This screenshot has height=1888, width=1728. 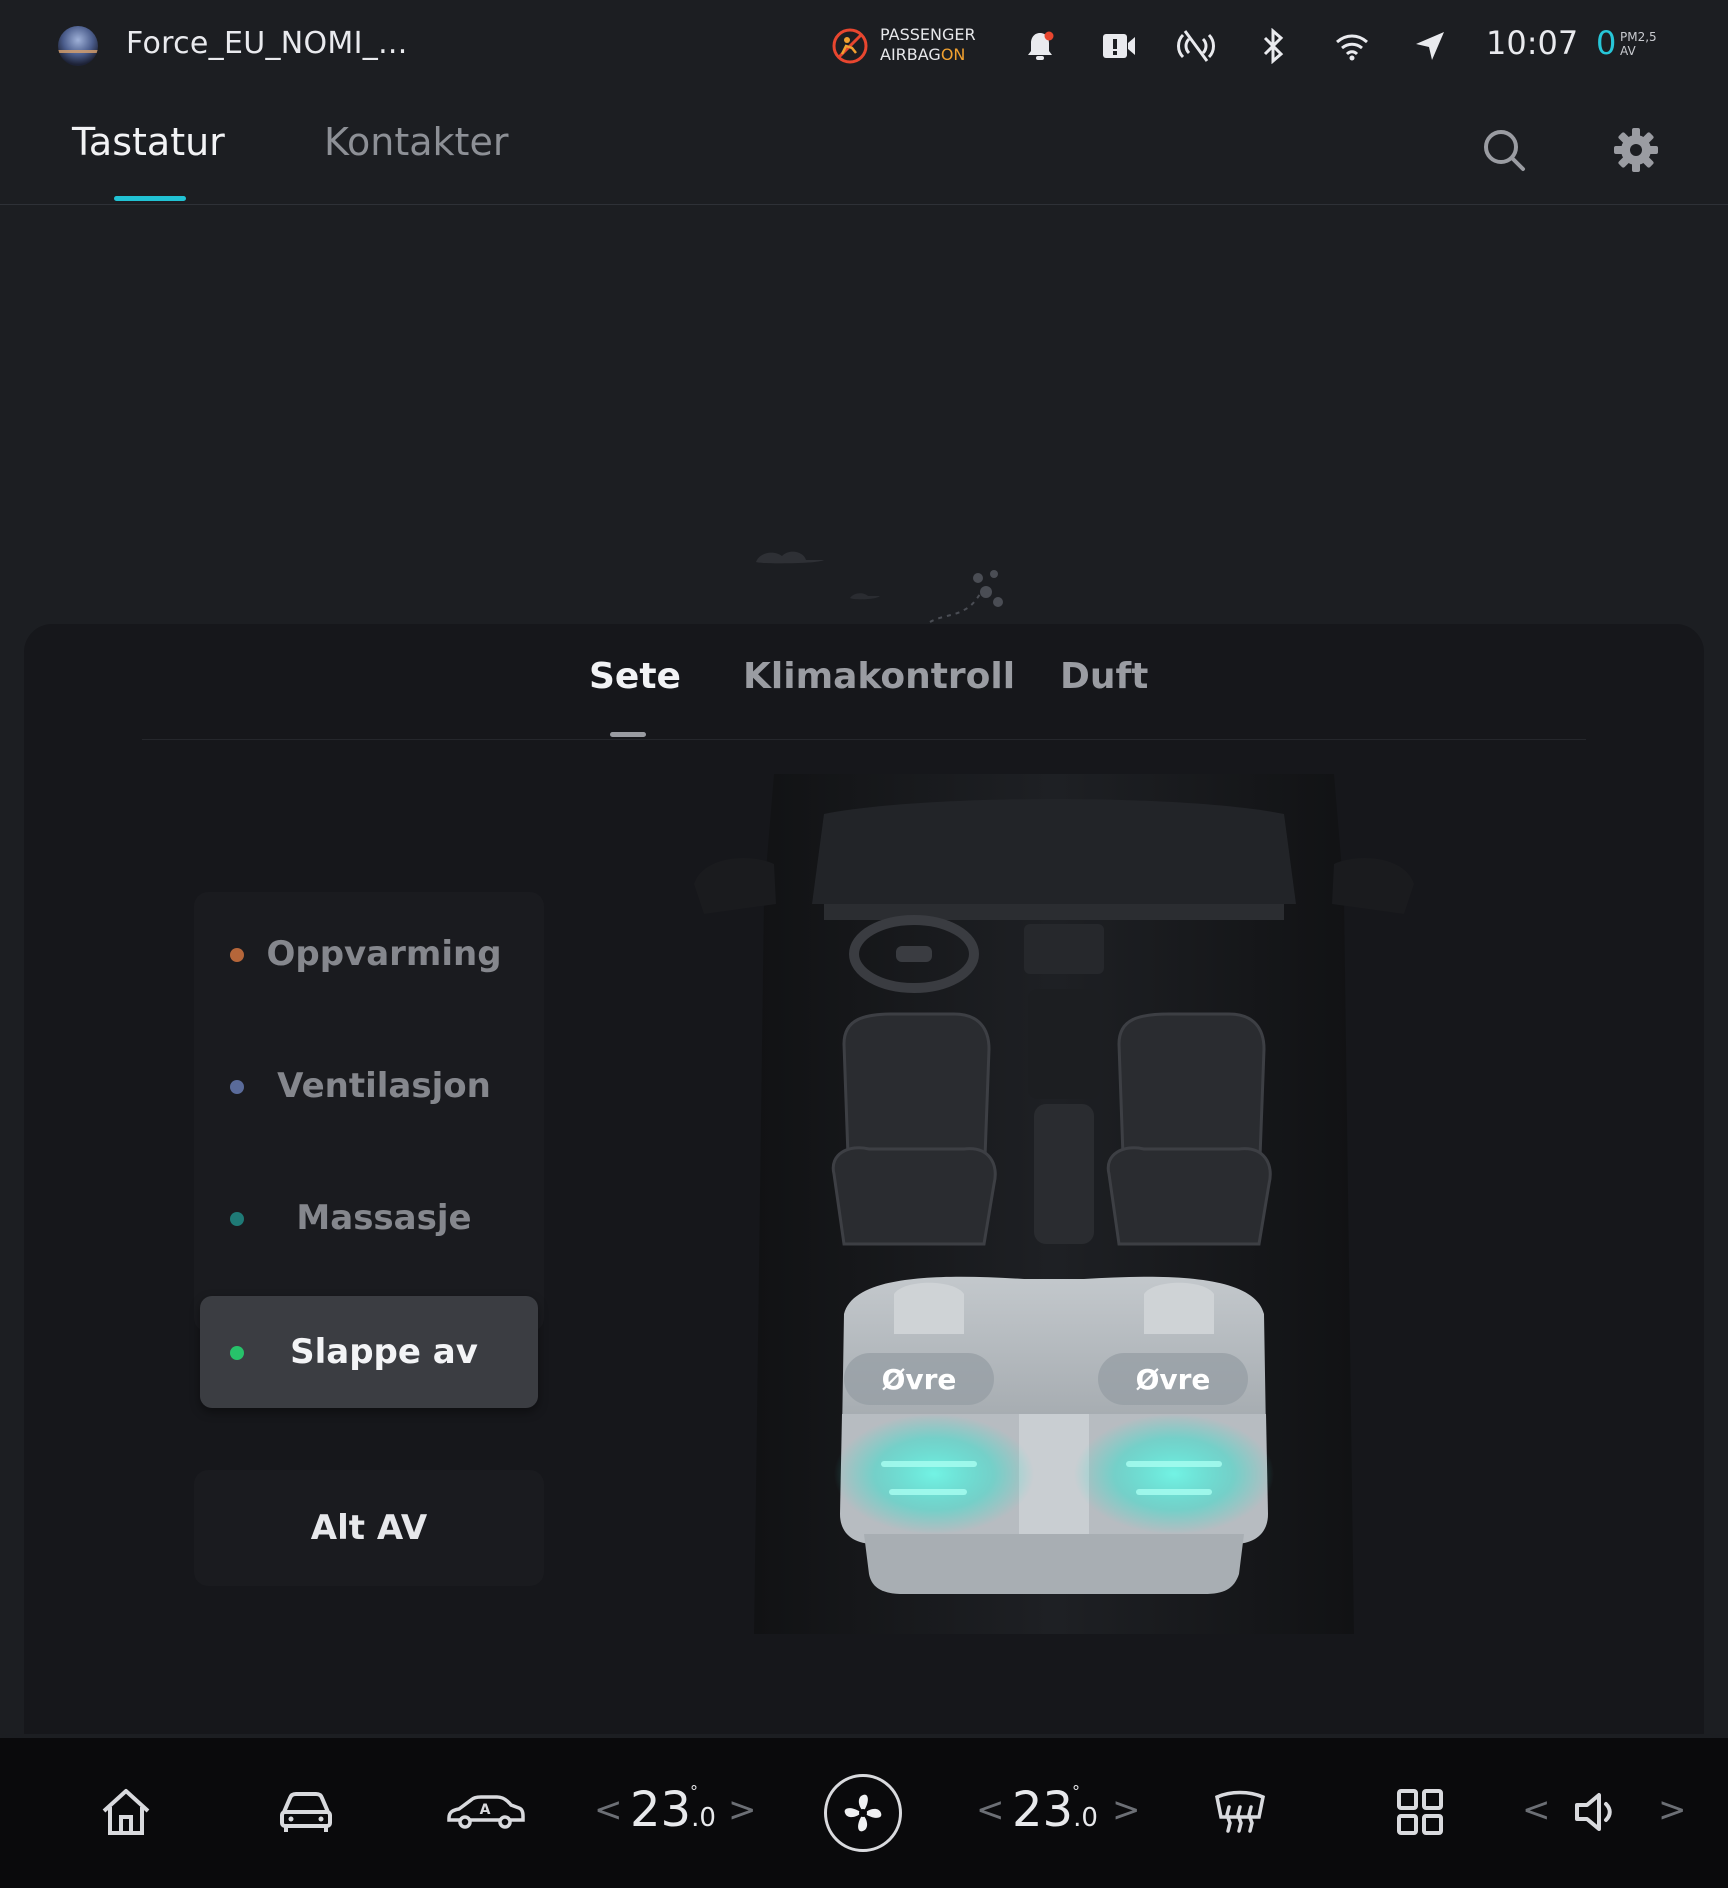 What do you see at coordinates (1606, 43) in the screenshot?
I see `pm25-value: 0` at bounding box center [1606, 43].